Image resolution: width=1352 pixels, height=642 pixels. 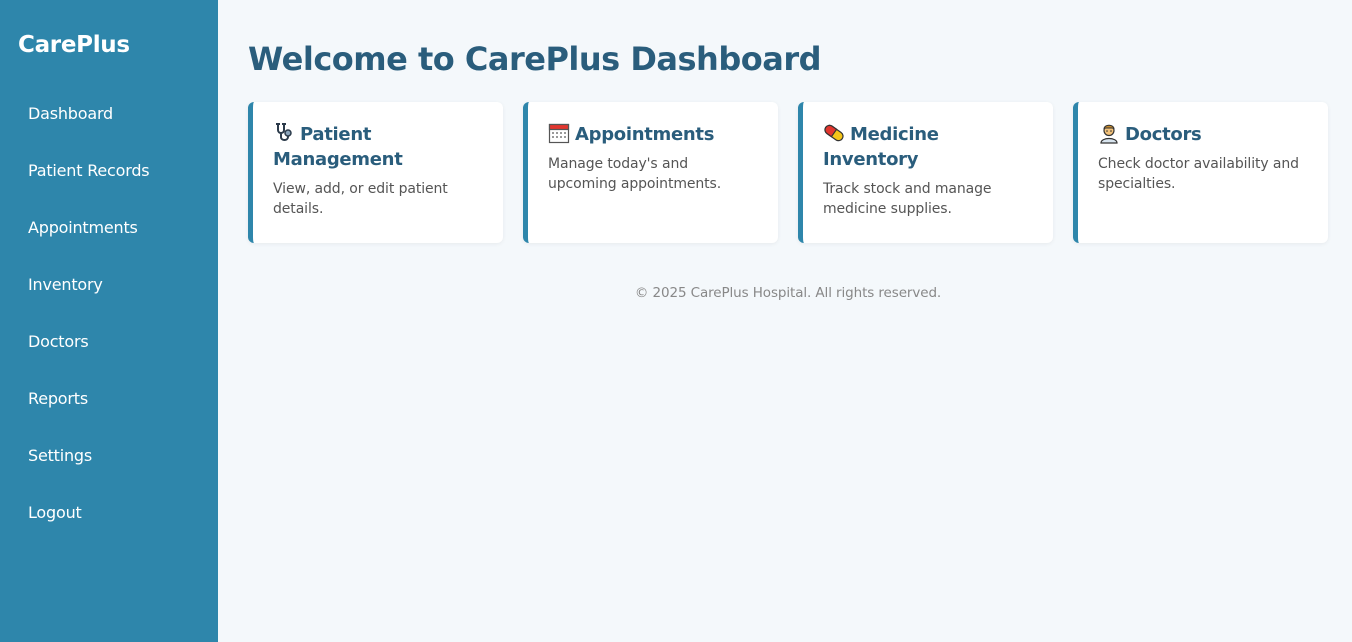 I want to click on card-title: Doctors, so click(x=1163, y=134).